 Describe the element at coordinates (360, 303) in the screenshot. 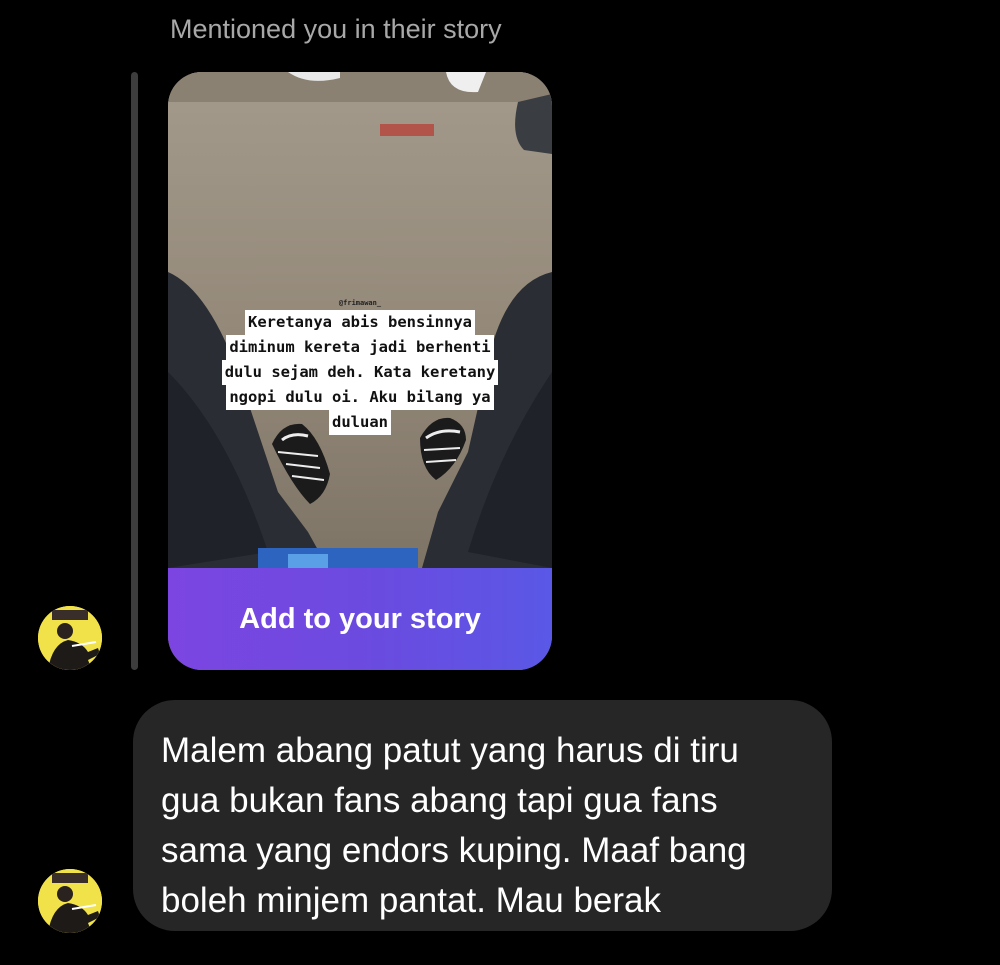

I see `story-username-tag: @frimawan_` at that location.